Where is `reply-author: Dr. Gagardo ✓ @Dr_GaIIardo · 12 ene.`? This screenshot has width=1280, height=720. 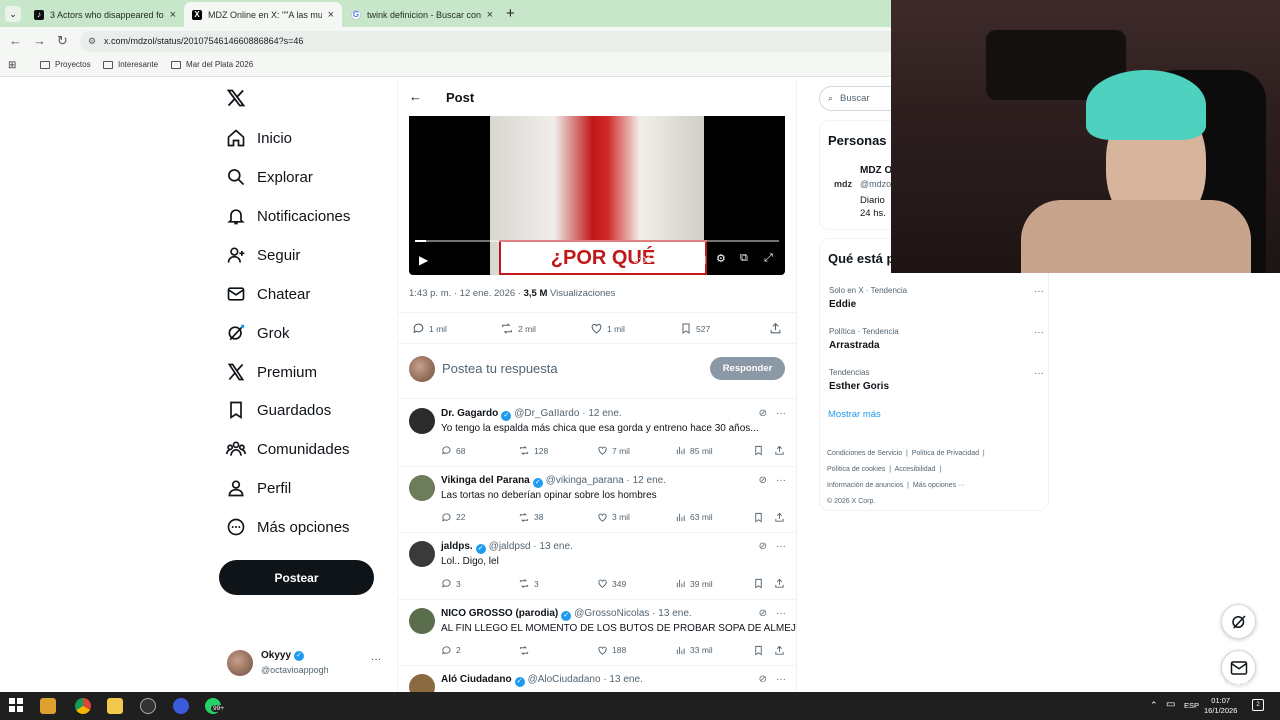
reply-author: Dr. Gagardo ✓ @Dr_GaIIardo · 12 ene. is located at coordinates (531, 414).